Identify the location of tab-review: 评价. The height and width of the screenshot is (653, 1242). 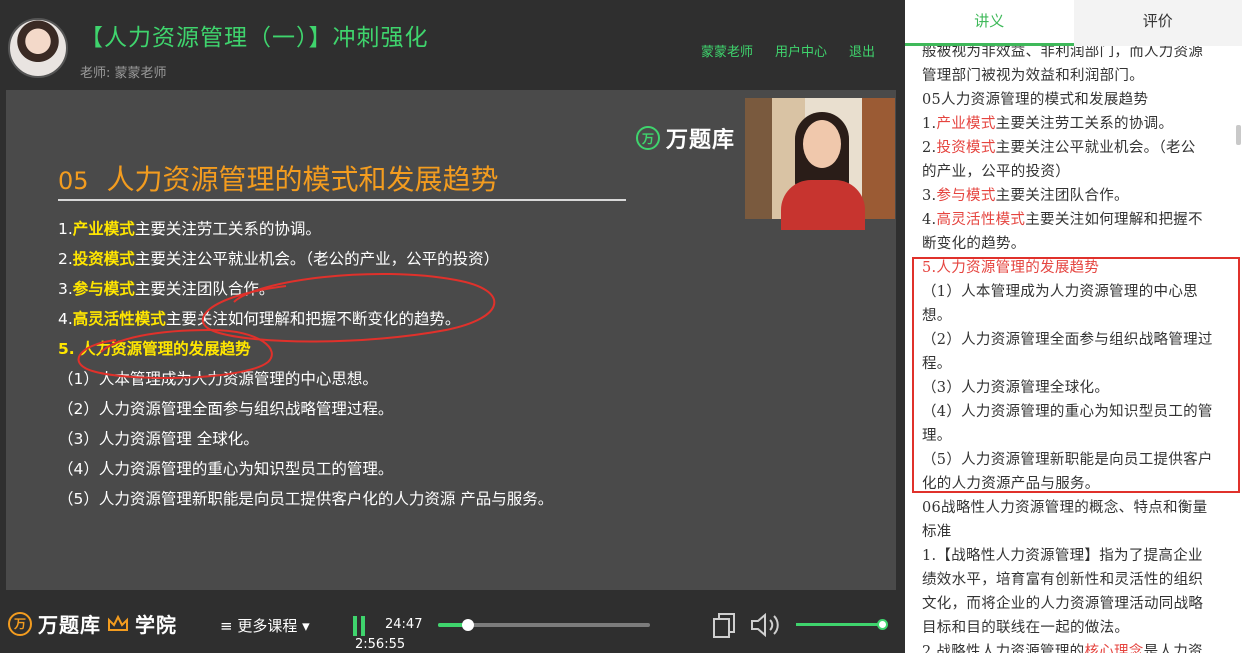
(1158, 23).